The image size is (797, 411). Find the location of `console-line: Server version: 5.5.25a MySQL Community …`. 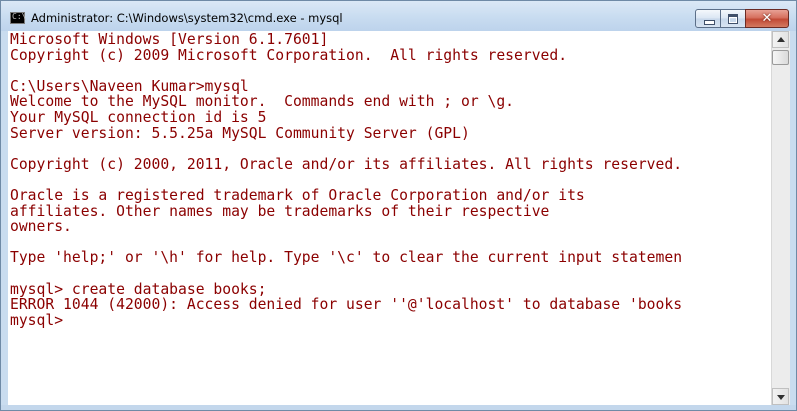

console-line: Server version: 5.5.25a MySQL Community … is located at coordinates (240, 133).